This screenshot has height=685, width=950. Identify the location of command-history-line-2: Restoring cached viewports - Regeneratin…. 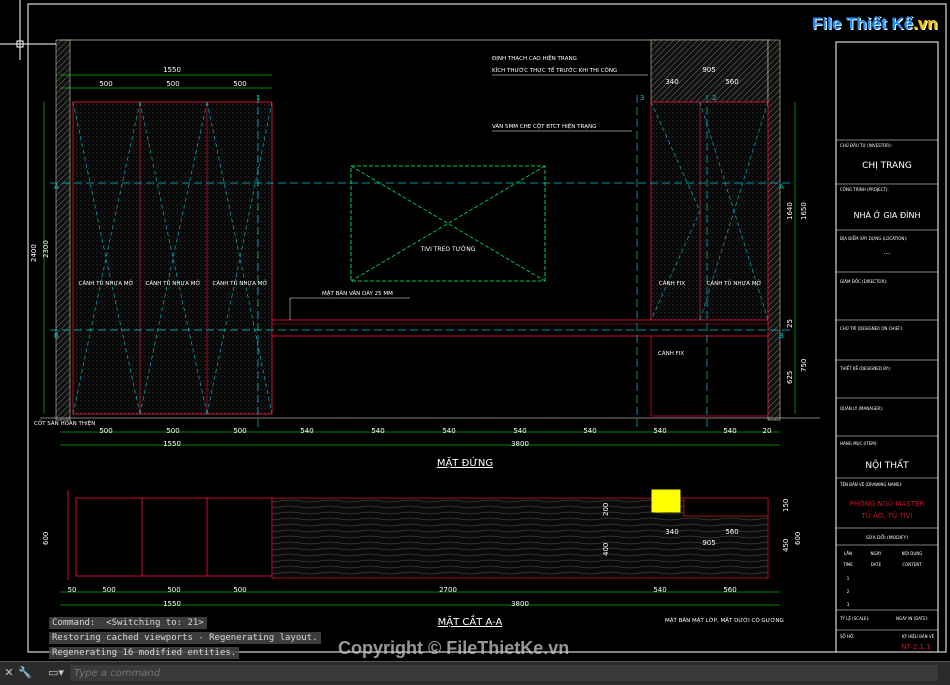
(185, 638).